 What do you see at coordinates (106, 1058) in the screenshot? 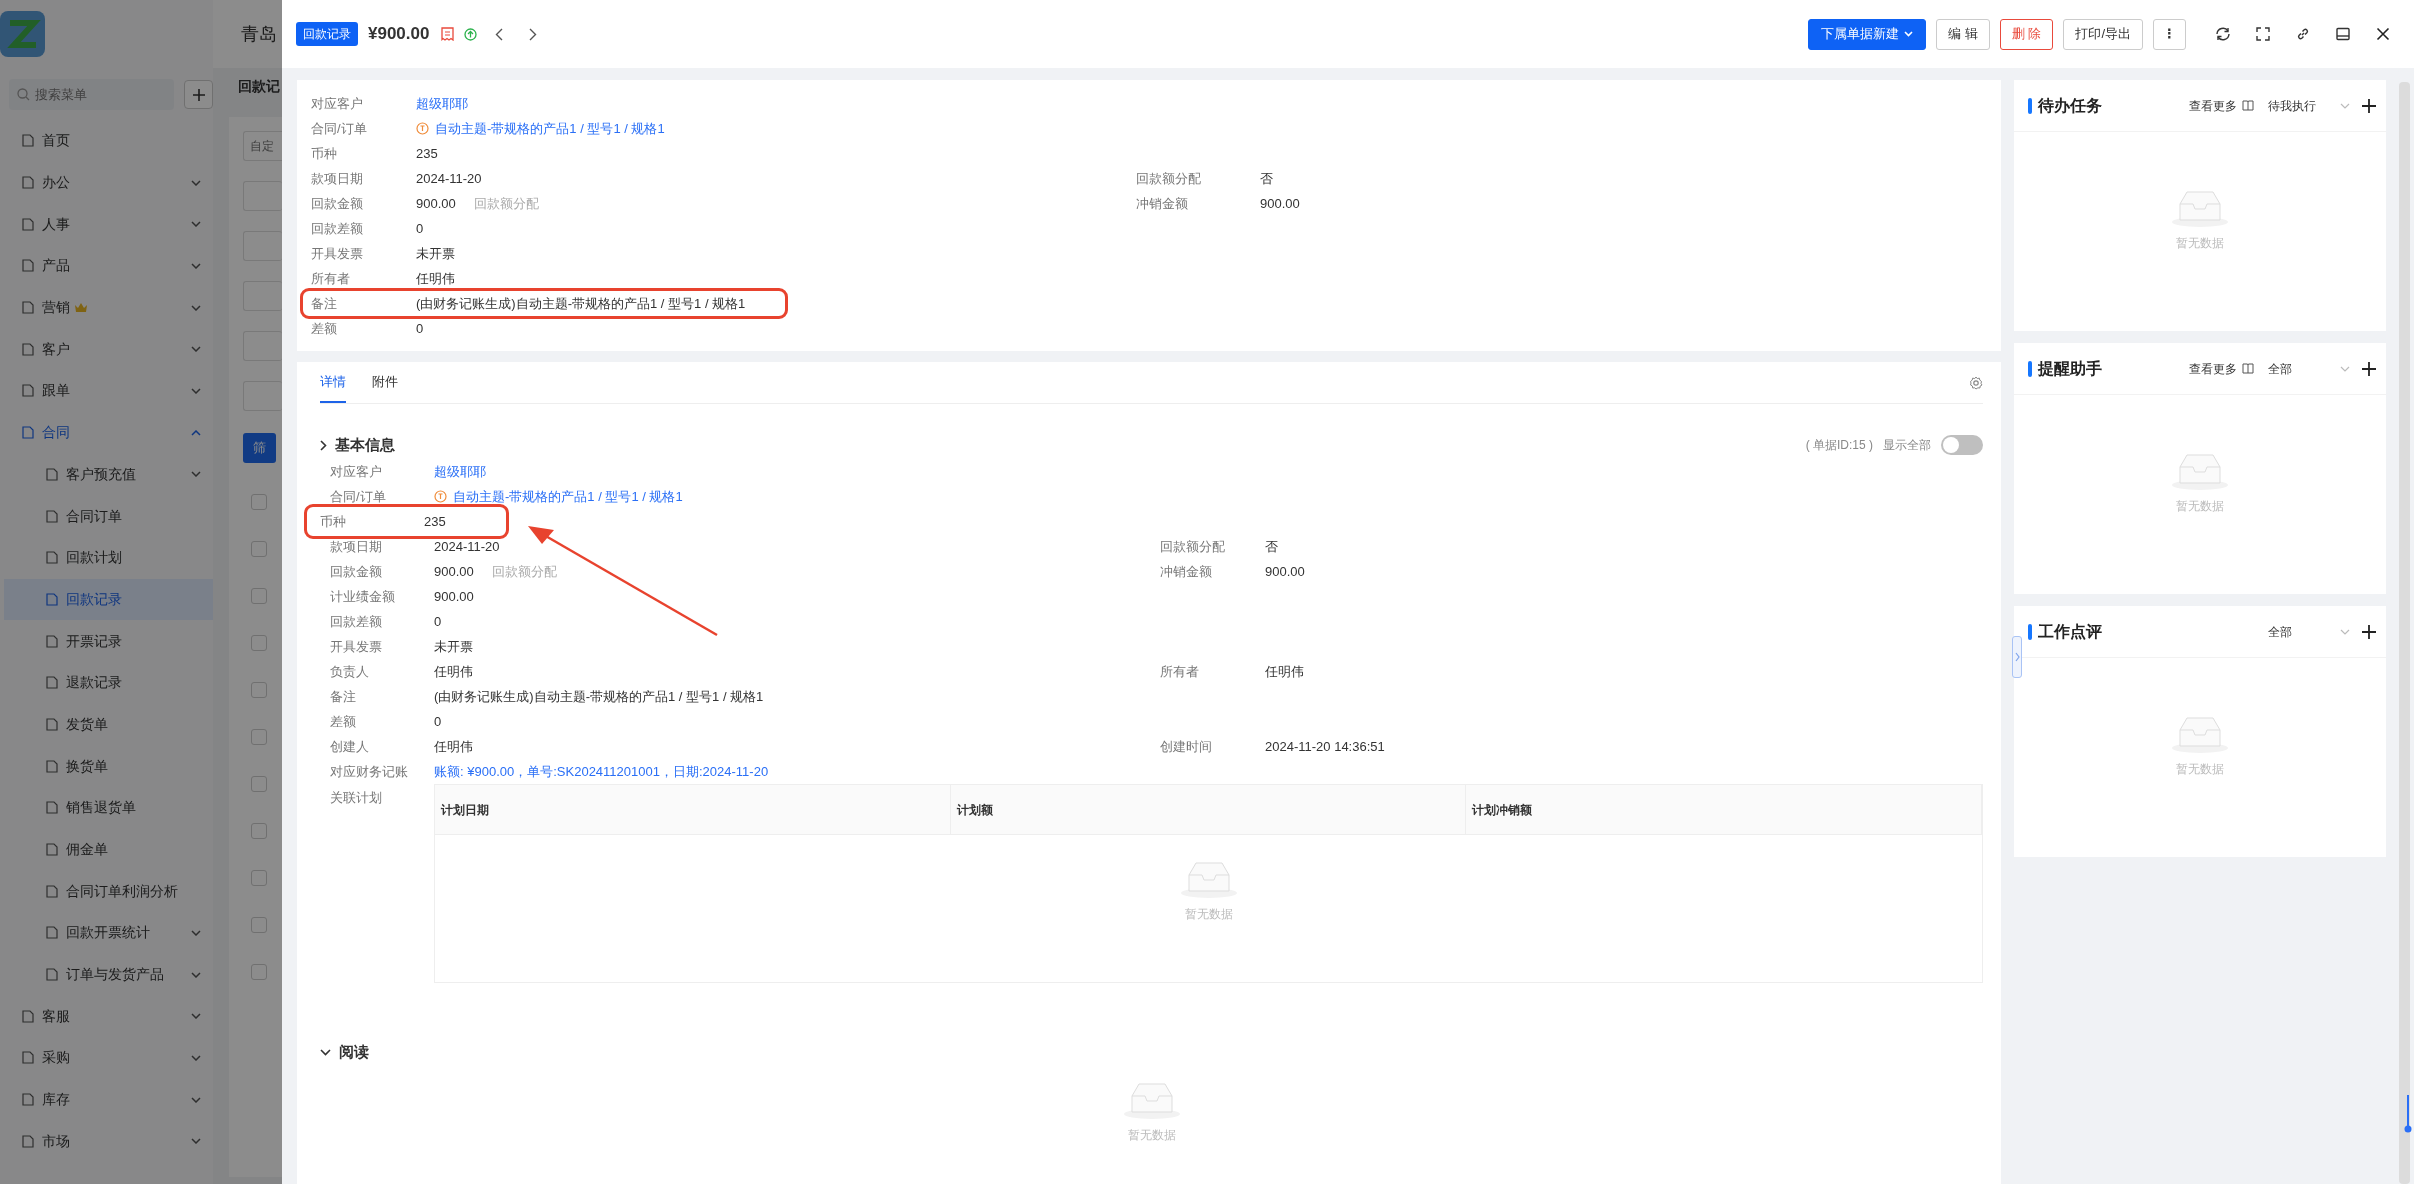
I see `sidebar-item: 采购` at bounding box center [106, 1058].